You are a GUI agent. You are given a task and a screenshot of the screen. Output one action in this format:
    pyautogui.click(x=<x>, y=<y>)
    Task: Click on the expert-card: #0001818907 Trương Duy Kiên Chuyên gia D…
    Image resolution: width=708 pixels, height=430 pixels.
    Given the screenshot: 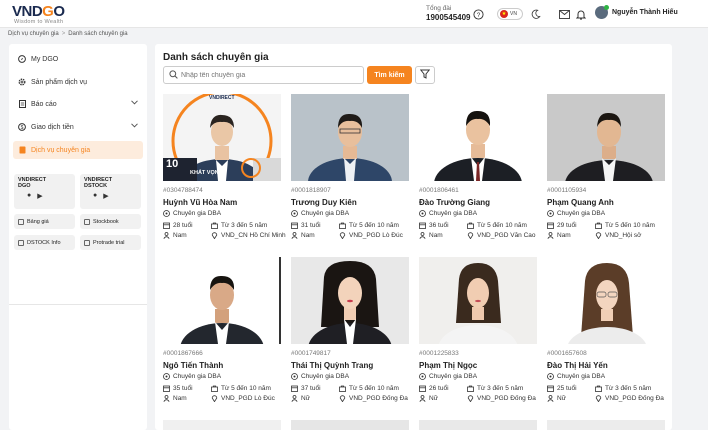 What is the action you would take?
    pyautogui.click(x=350, y=180)
    